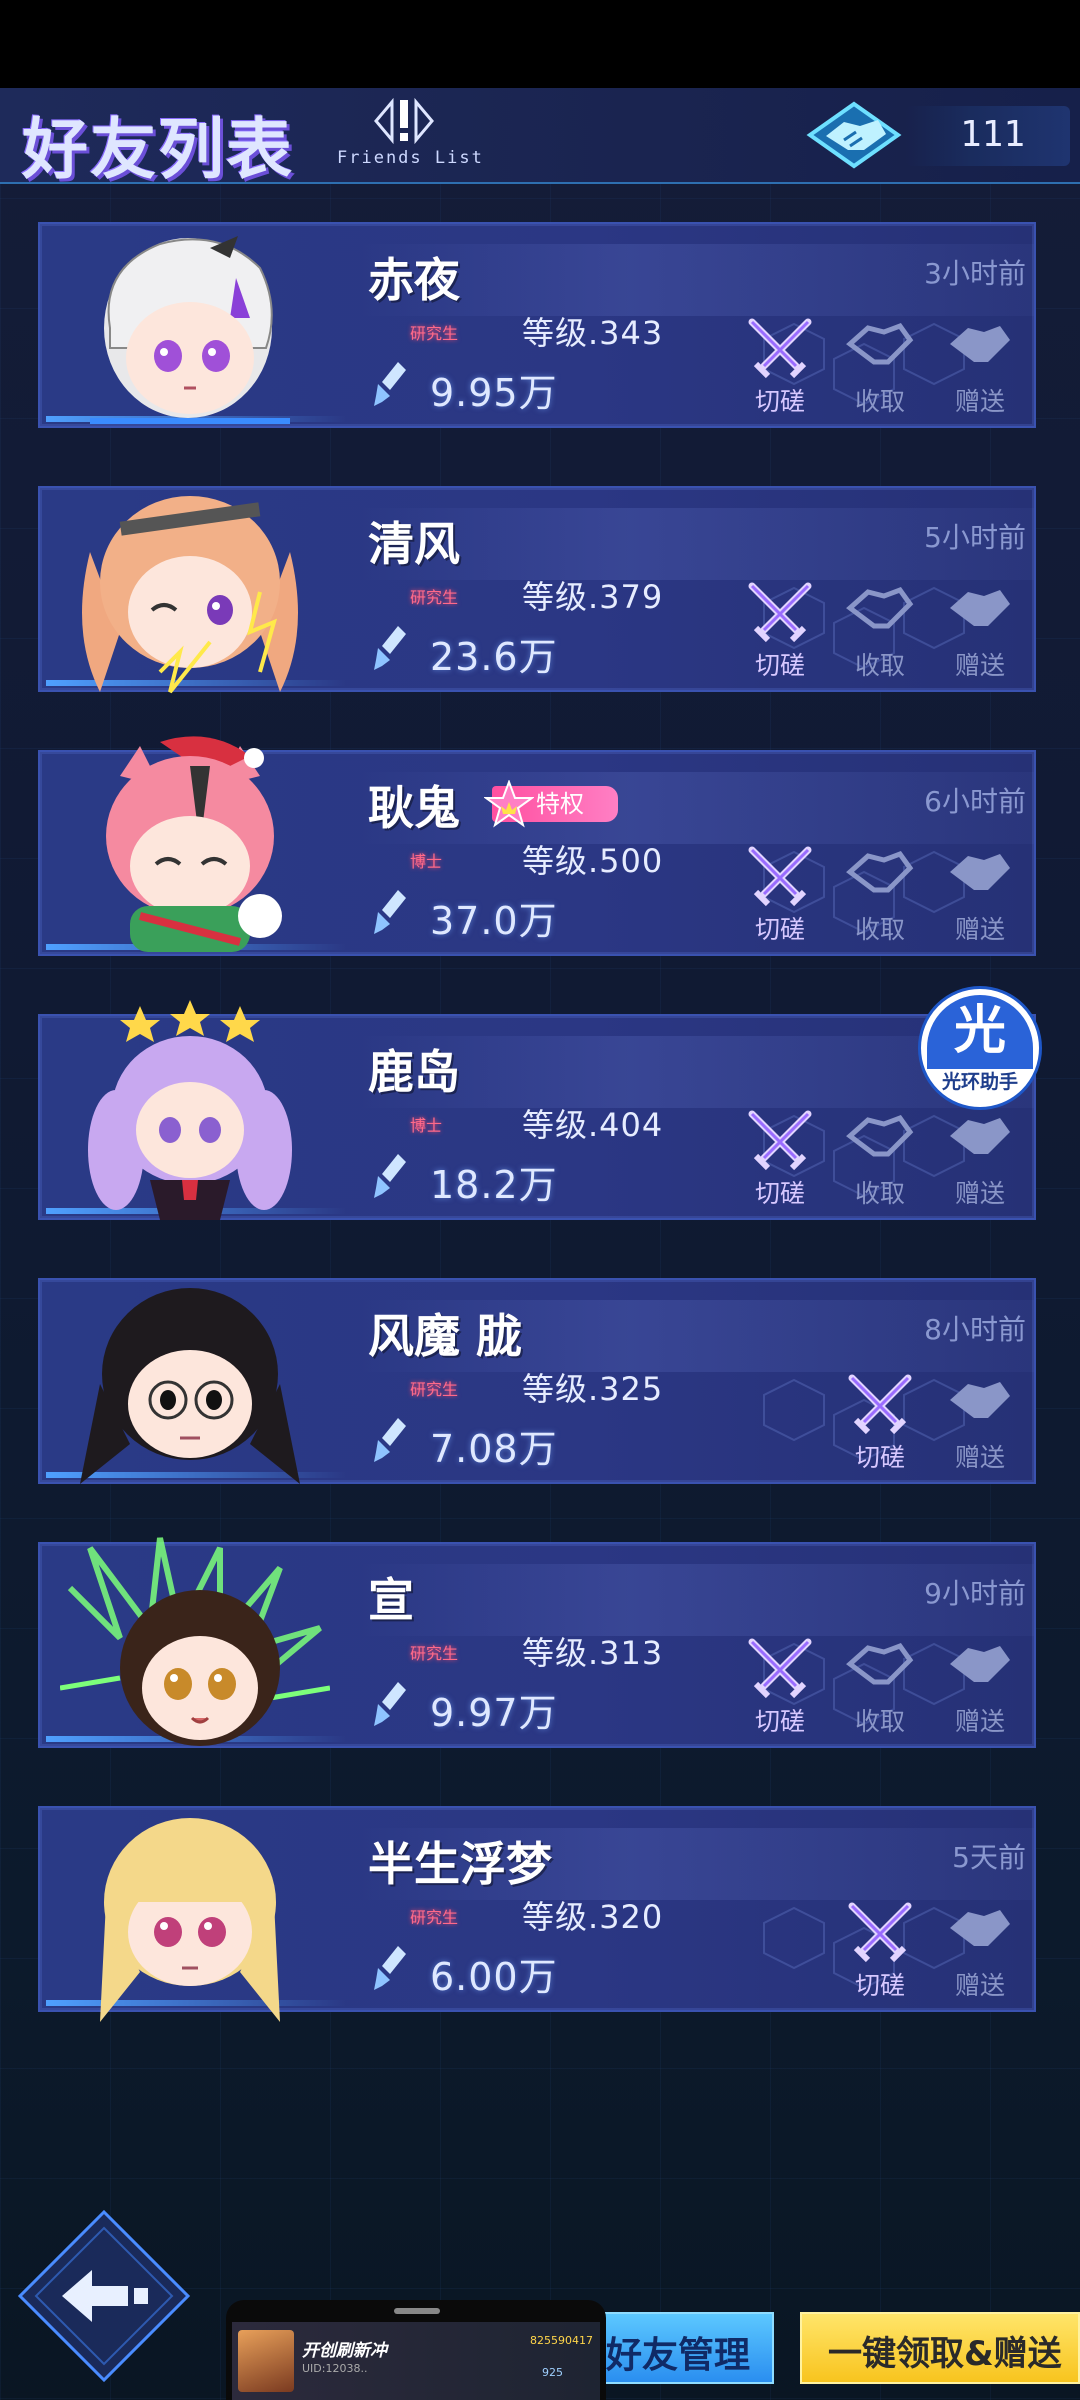 The width and height of the screenshot is (1080, 2400). Describe the element at coordinates (509, 804) in the screenshot. I see `star-icon` at that location.